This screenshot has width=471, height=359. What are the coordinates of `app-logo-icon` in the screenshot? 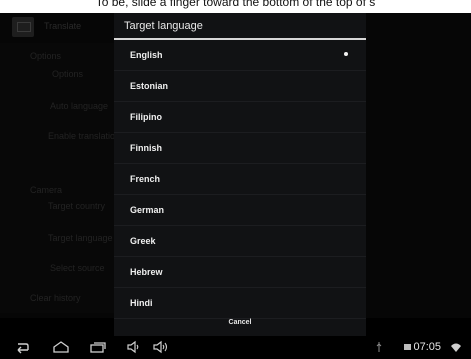 It's located at (23, 27).